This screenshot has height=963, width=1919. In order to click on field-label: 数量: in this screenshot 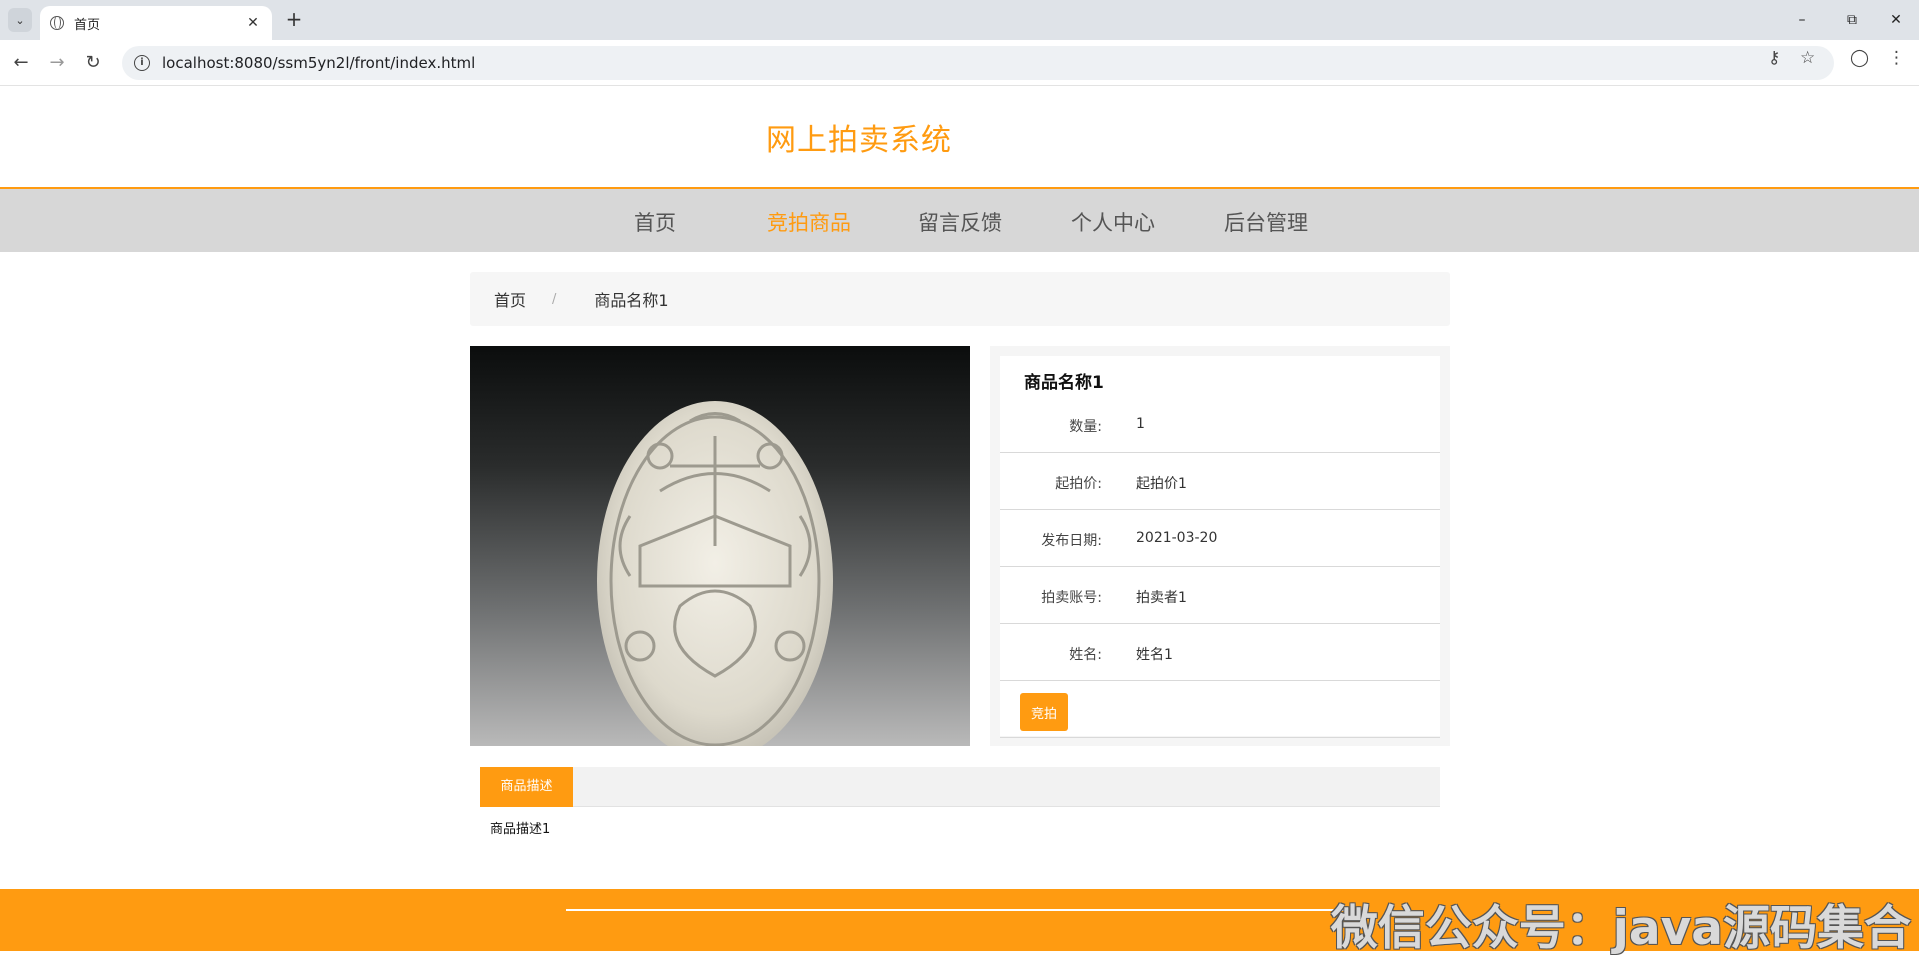, I will do `click(1085, 427)`.